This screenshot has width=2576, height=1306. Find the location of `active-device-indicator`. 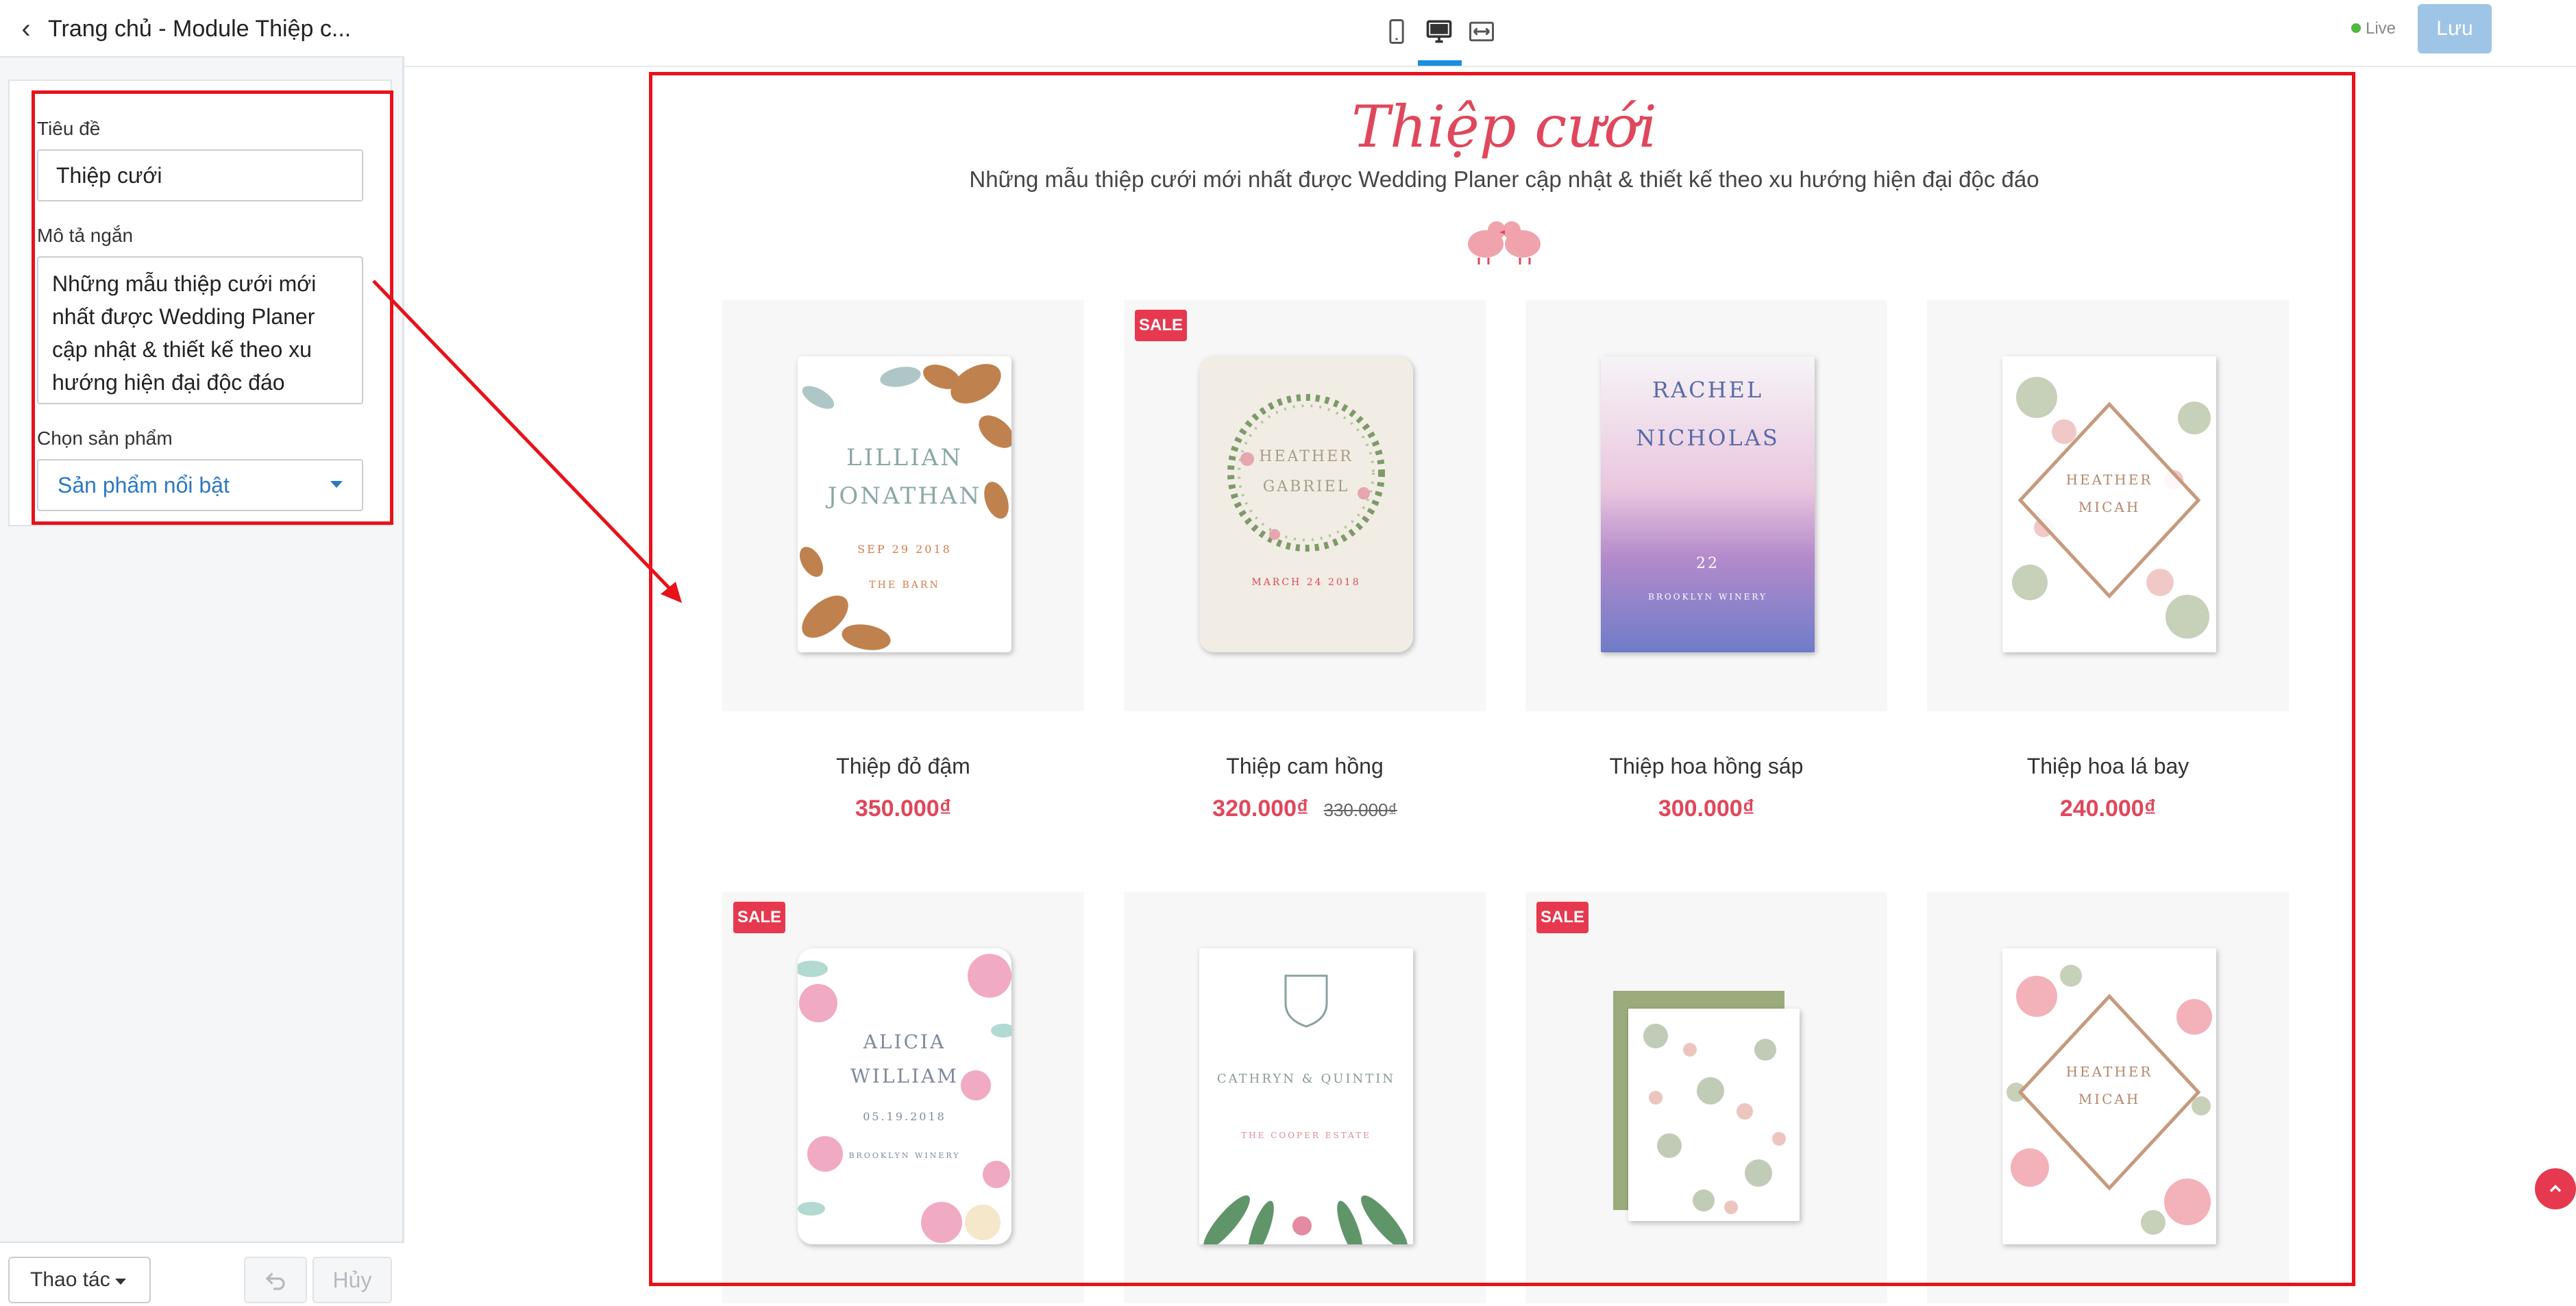

active-device-indicator is located at coordinates (1440, 63).